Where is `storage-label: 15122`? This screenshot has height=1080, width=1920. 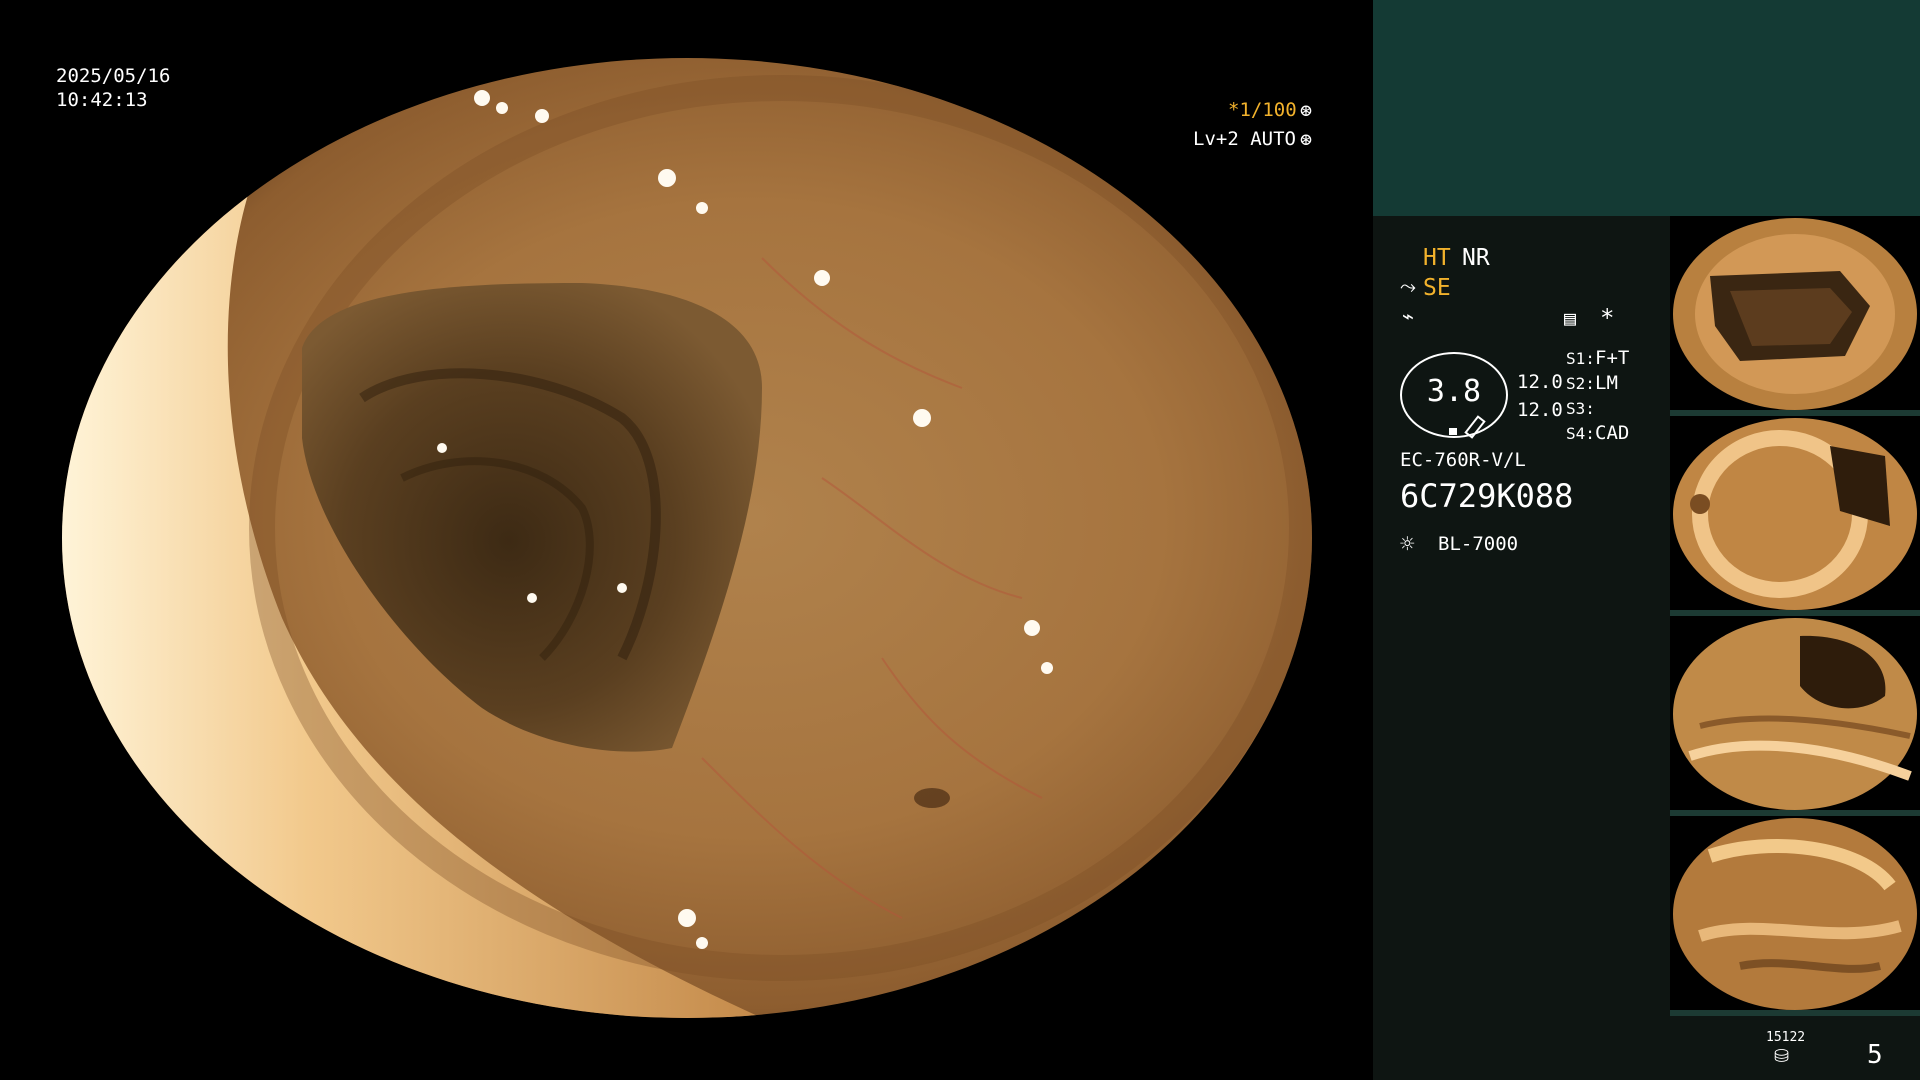
storage-label: 15122 is located at coordinates (1786, 1037).